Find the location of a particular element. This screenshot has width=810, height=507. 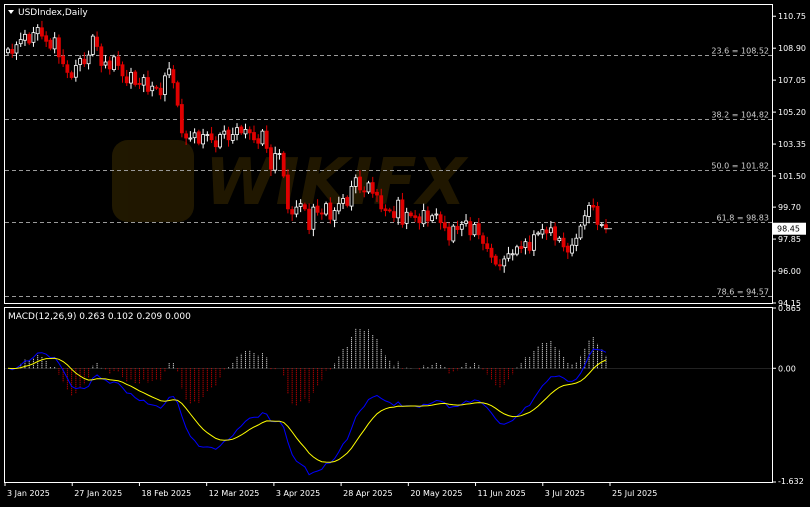

watermark-text: WIKIFX is located at coordinates (337, 183).